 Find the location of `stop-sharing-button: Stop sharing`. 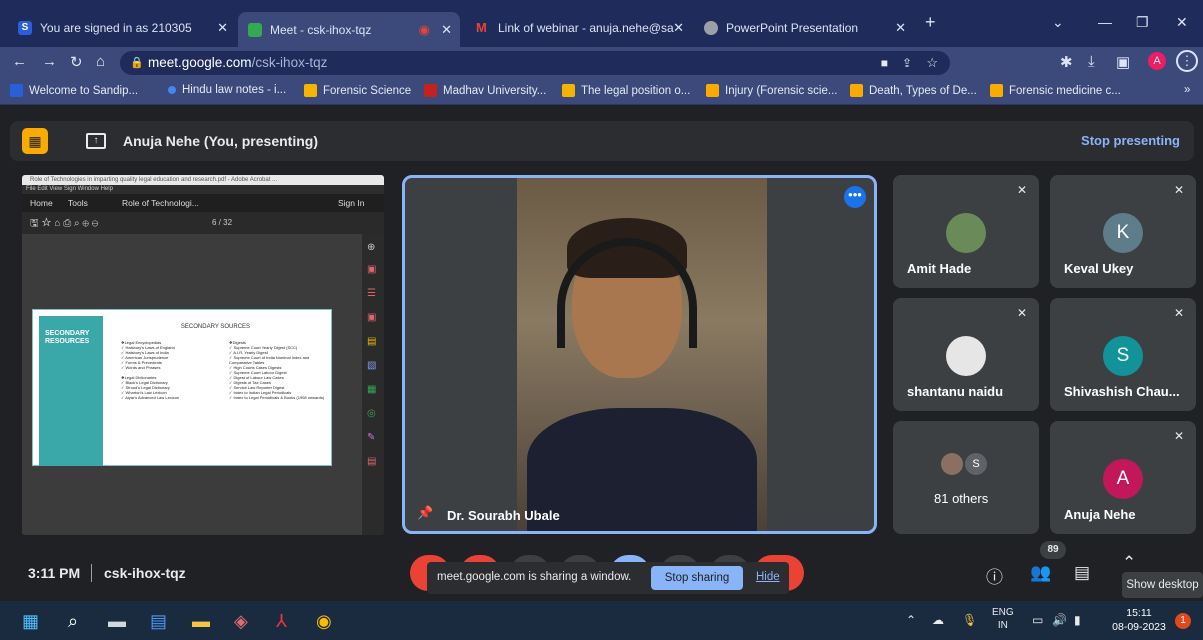

stop-sharing-button: Stop sharing is located at coordinates (697, 578).